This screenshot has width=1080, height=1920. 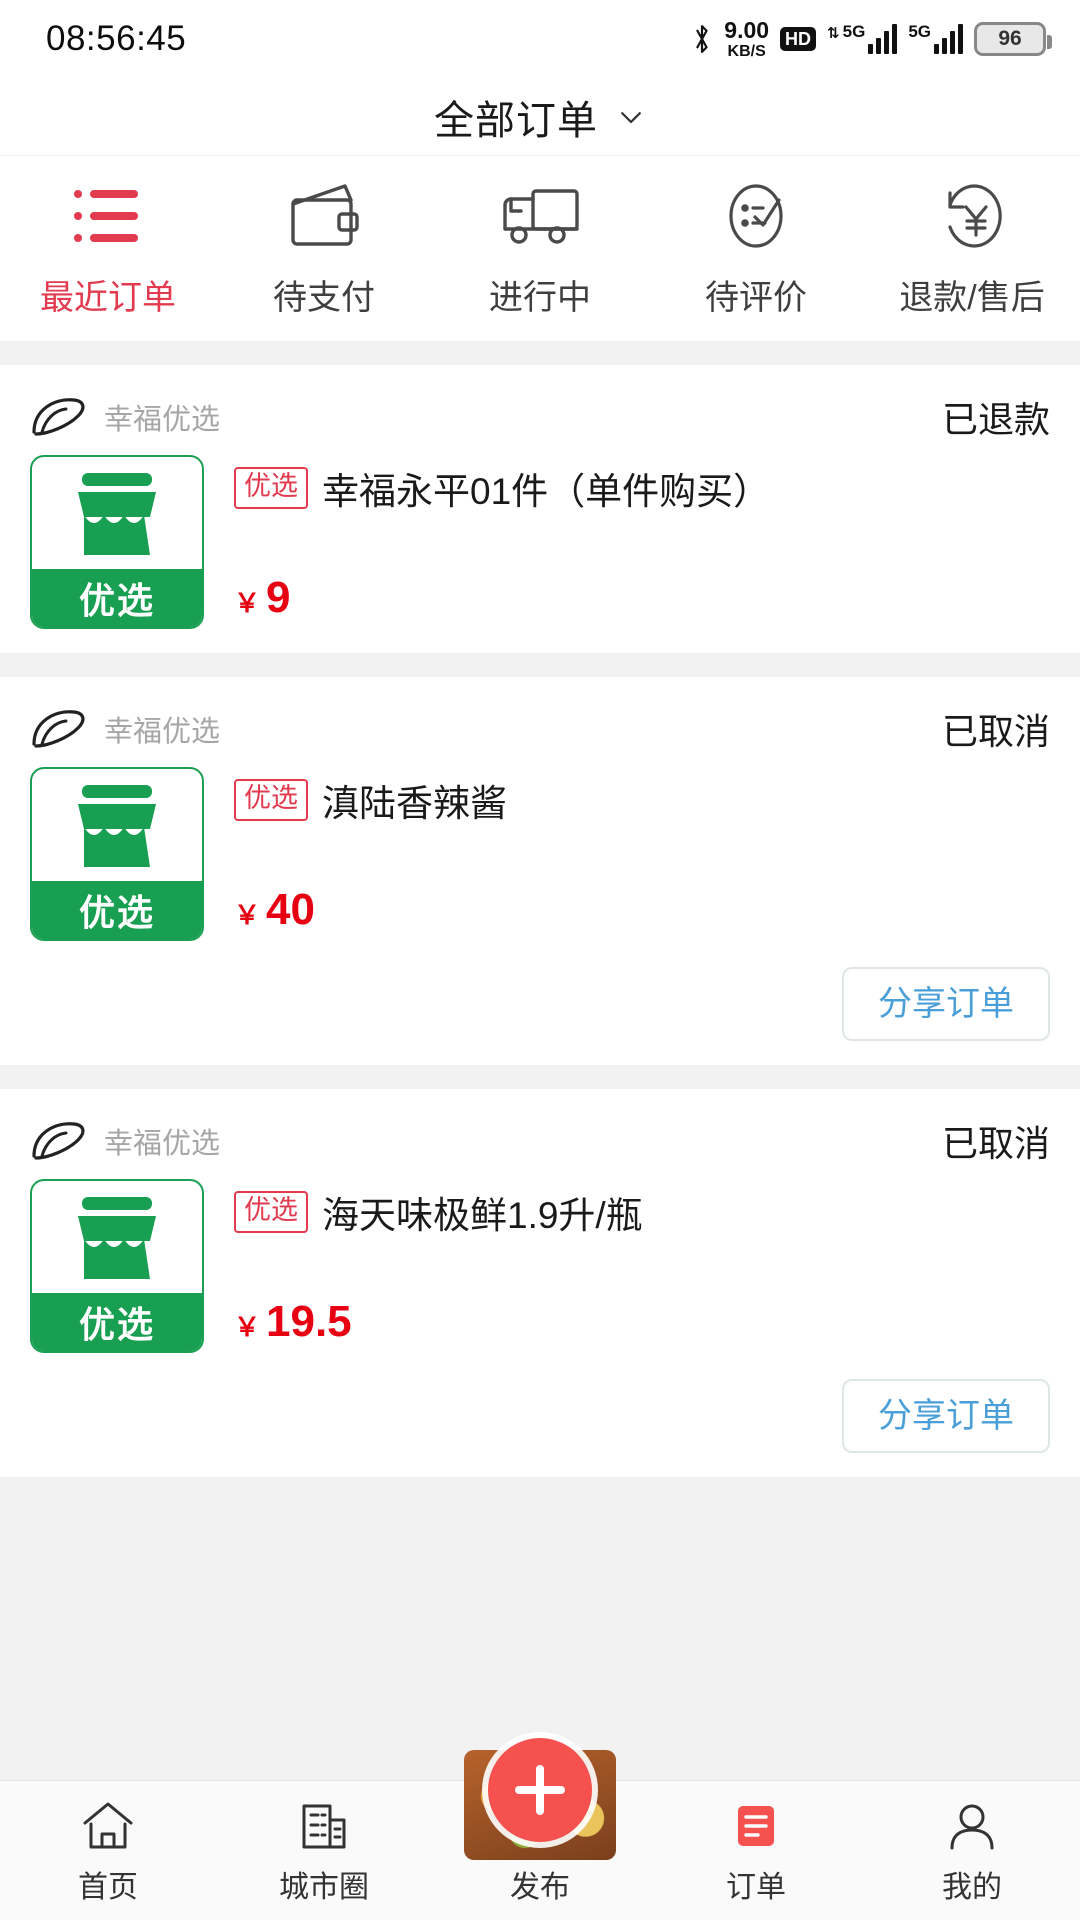 What do you see at coordinates (854, 31) in the screenshot?
I see `sim1-network-label: 5G` at bounding box center [854, 31].